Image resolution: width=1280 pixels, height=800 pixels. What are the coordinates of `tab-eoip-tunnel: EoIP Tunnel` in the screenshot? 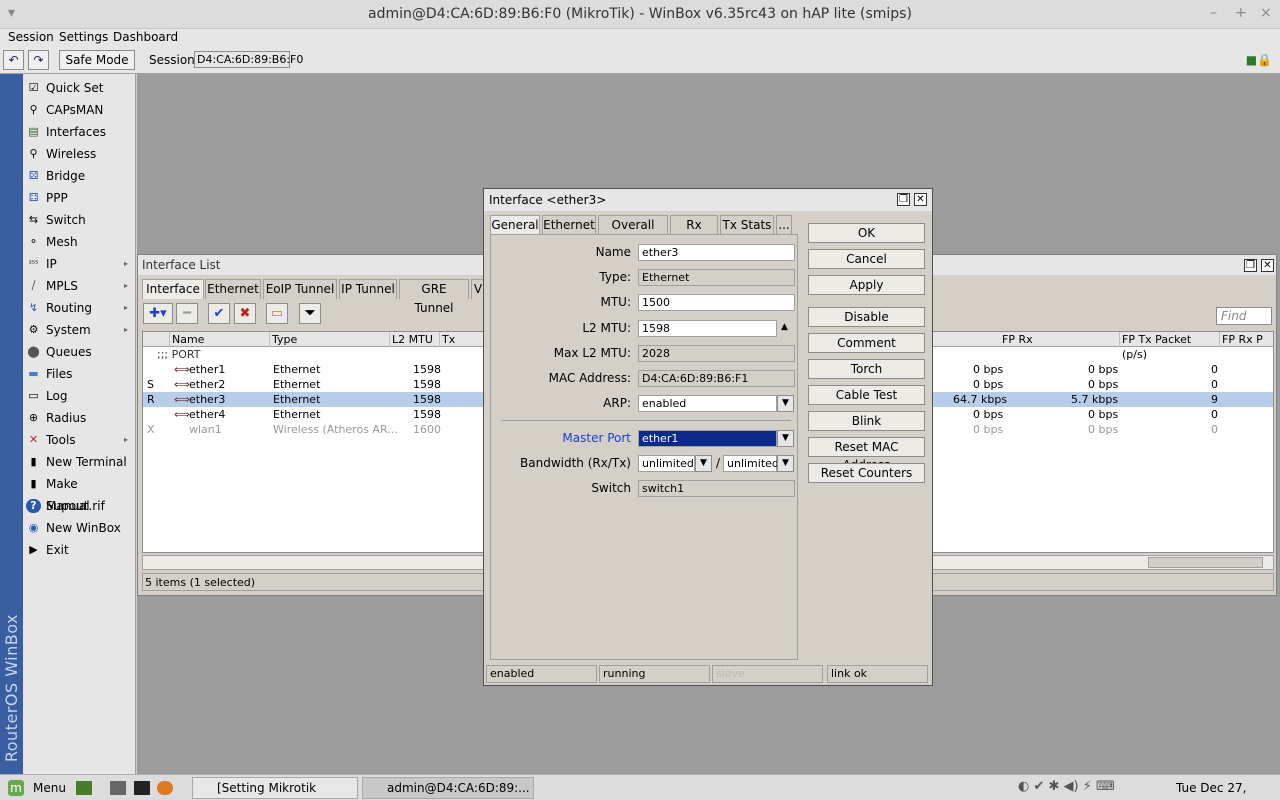 It's located at (300, 289).